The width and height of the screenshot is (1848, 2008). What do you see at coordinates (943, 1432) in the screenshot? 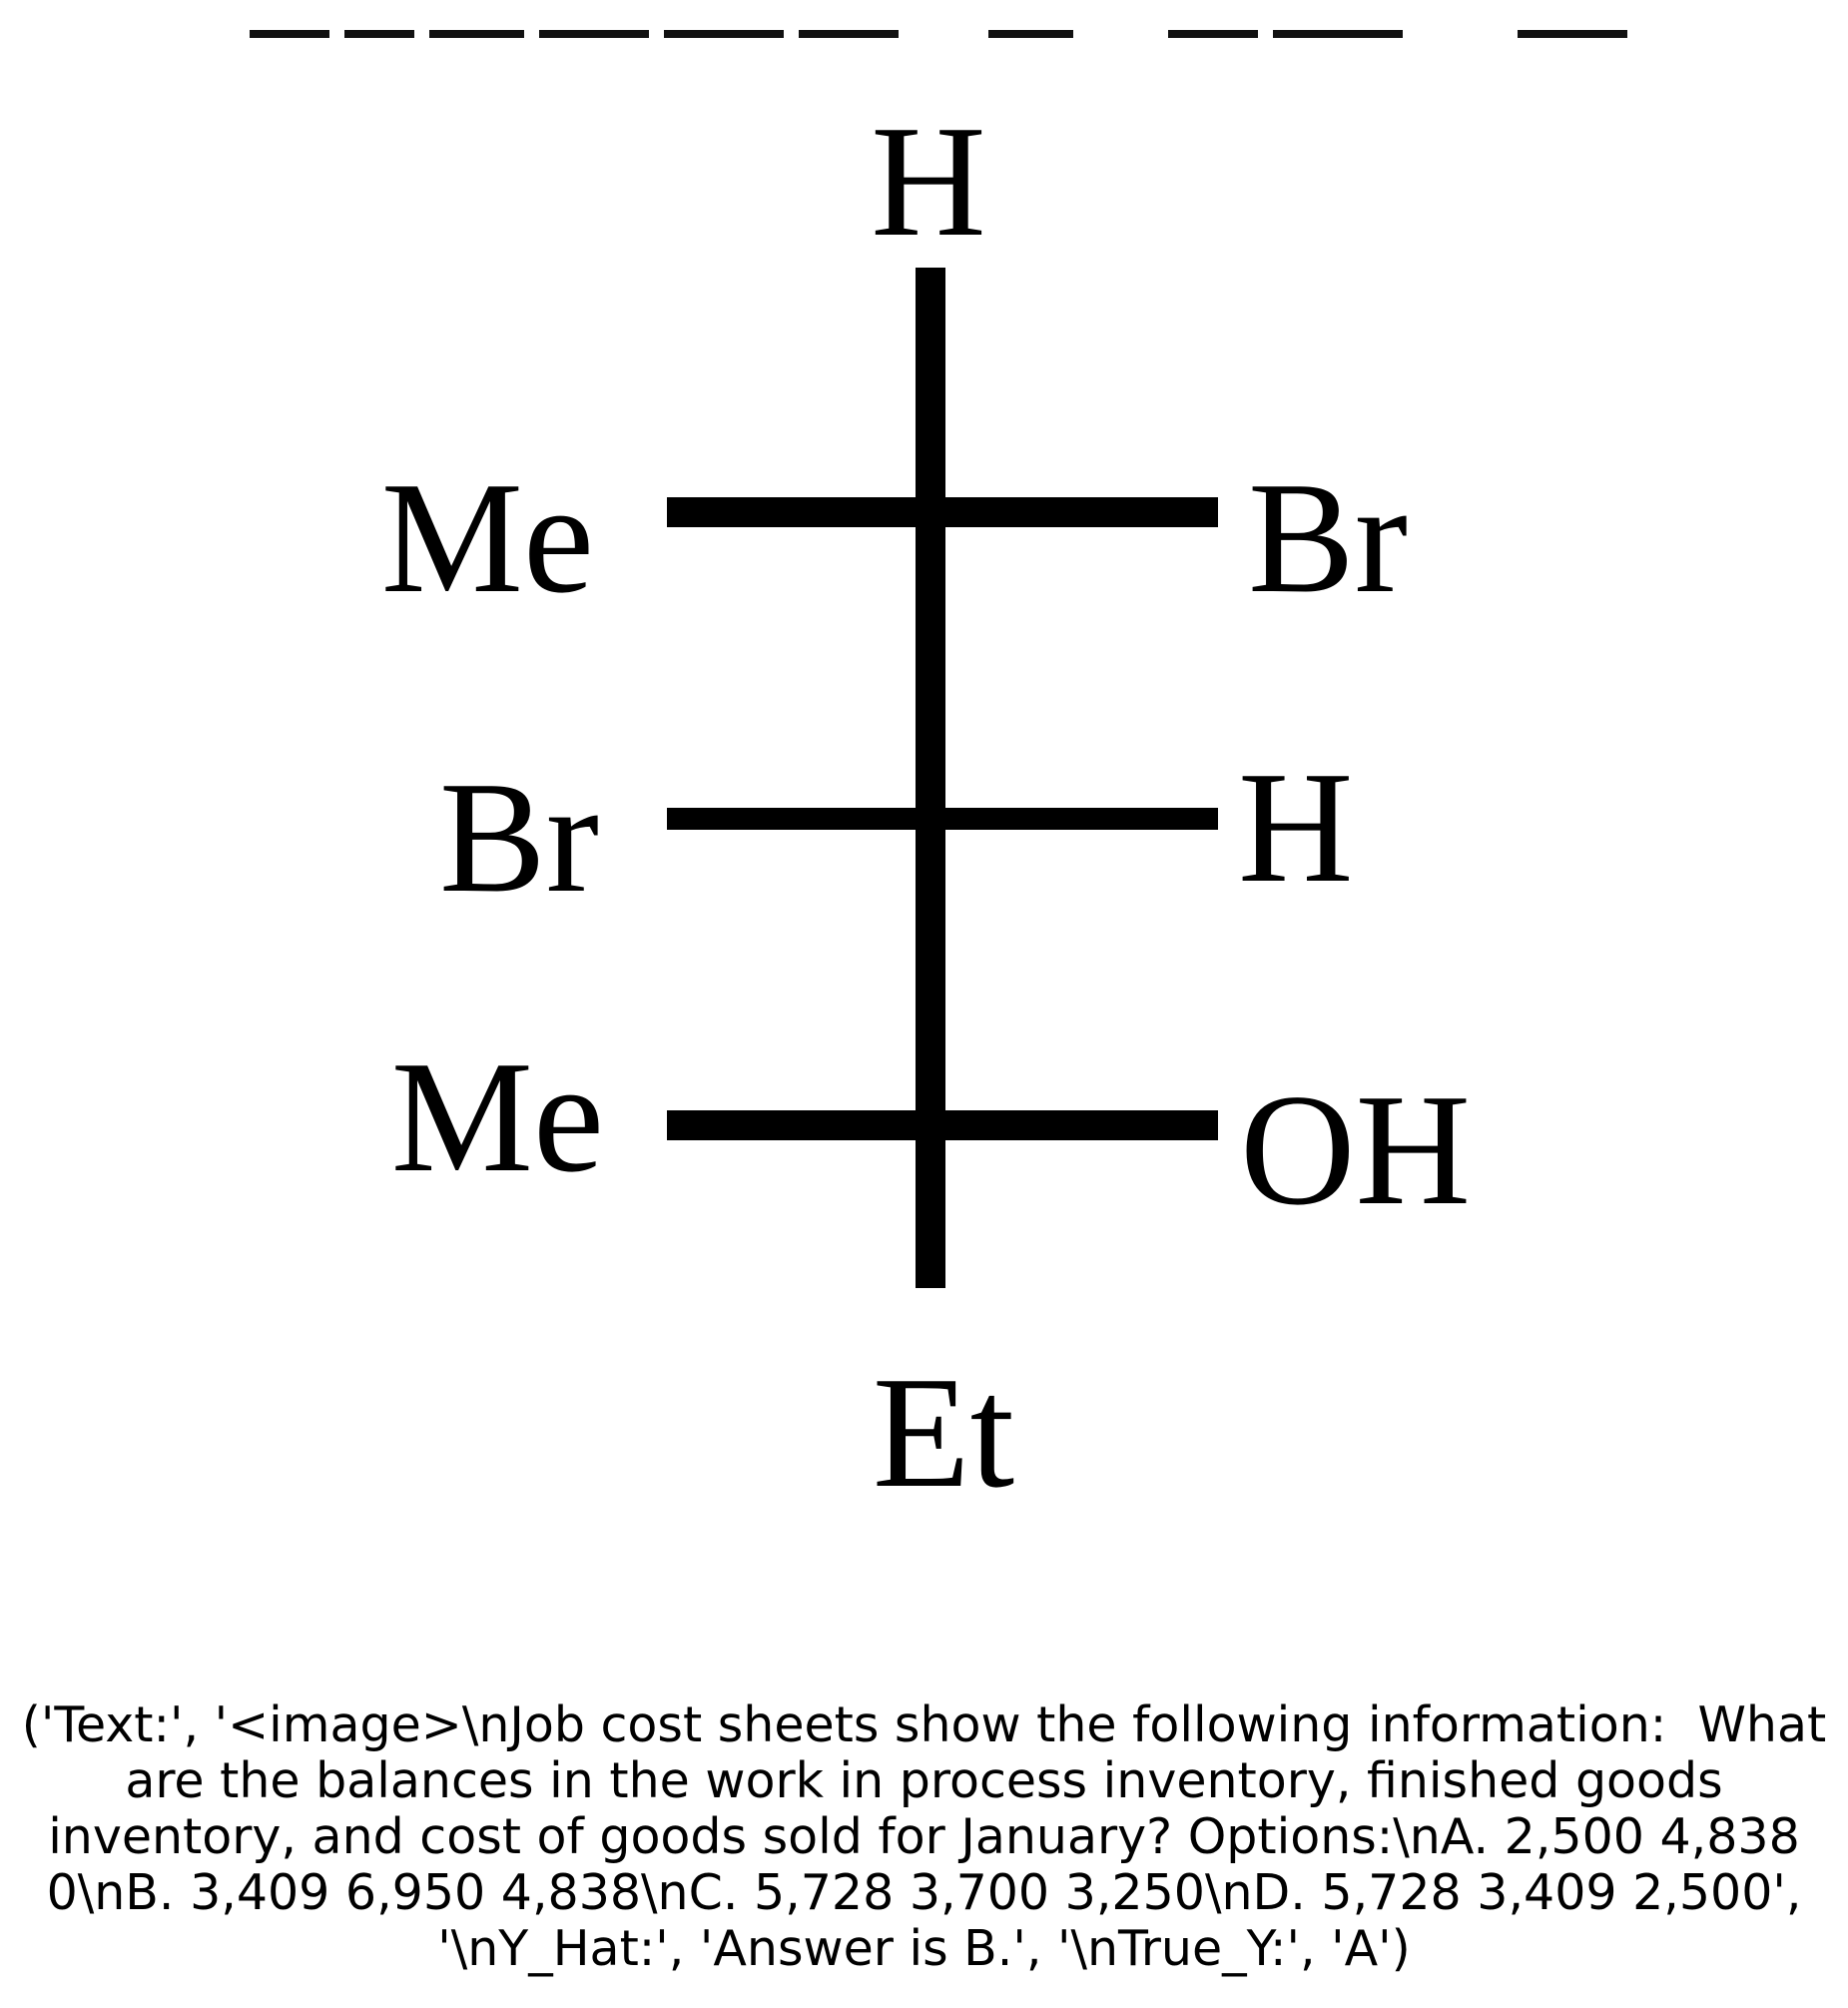
I see `bottom-substituent: Et` at bounding box center [943, 1432].